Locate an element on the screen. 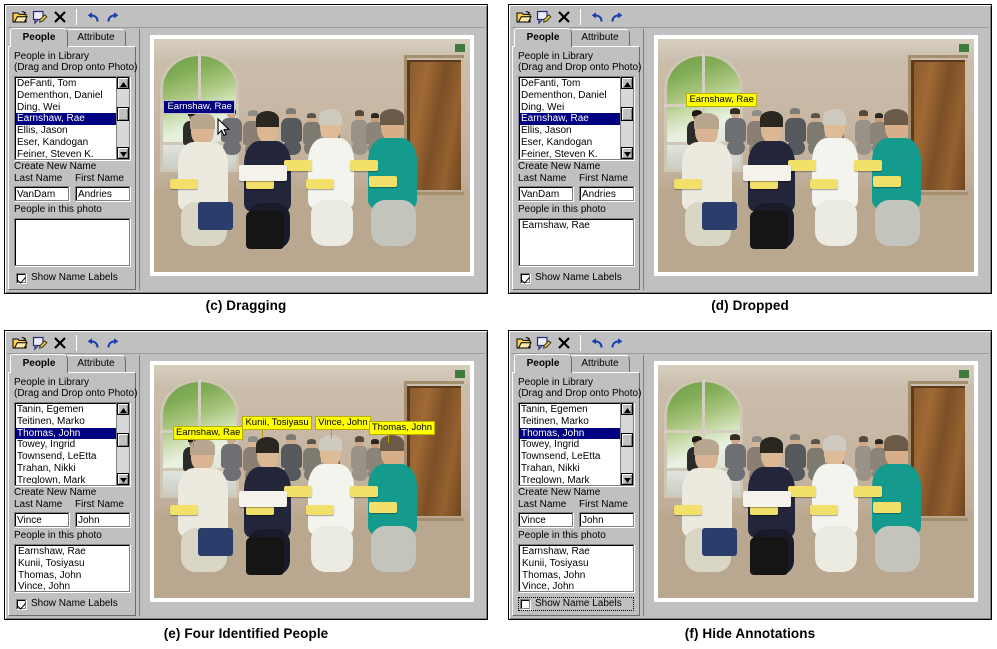  photo-annotation-label: Kunii, Tosiyasu is located at coordinates (277, 427).